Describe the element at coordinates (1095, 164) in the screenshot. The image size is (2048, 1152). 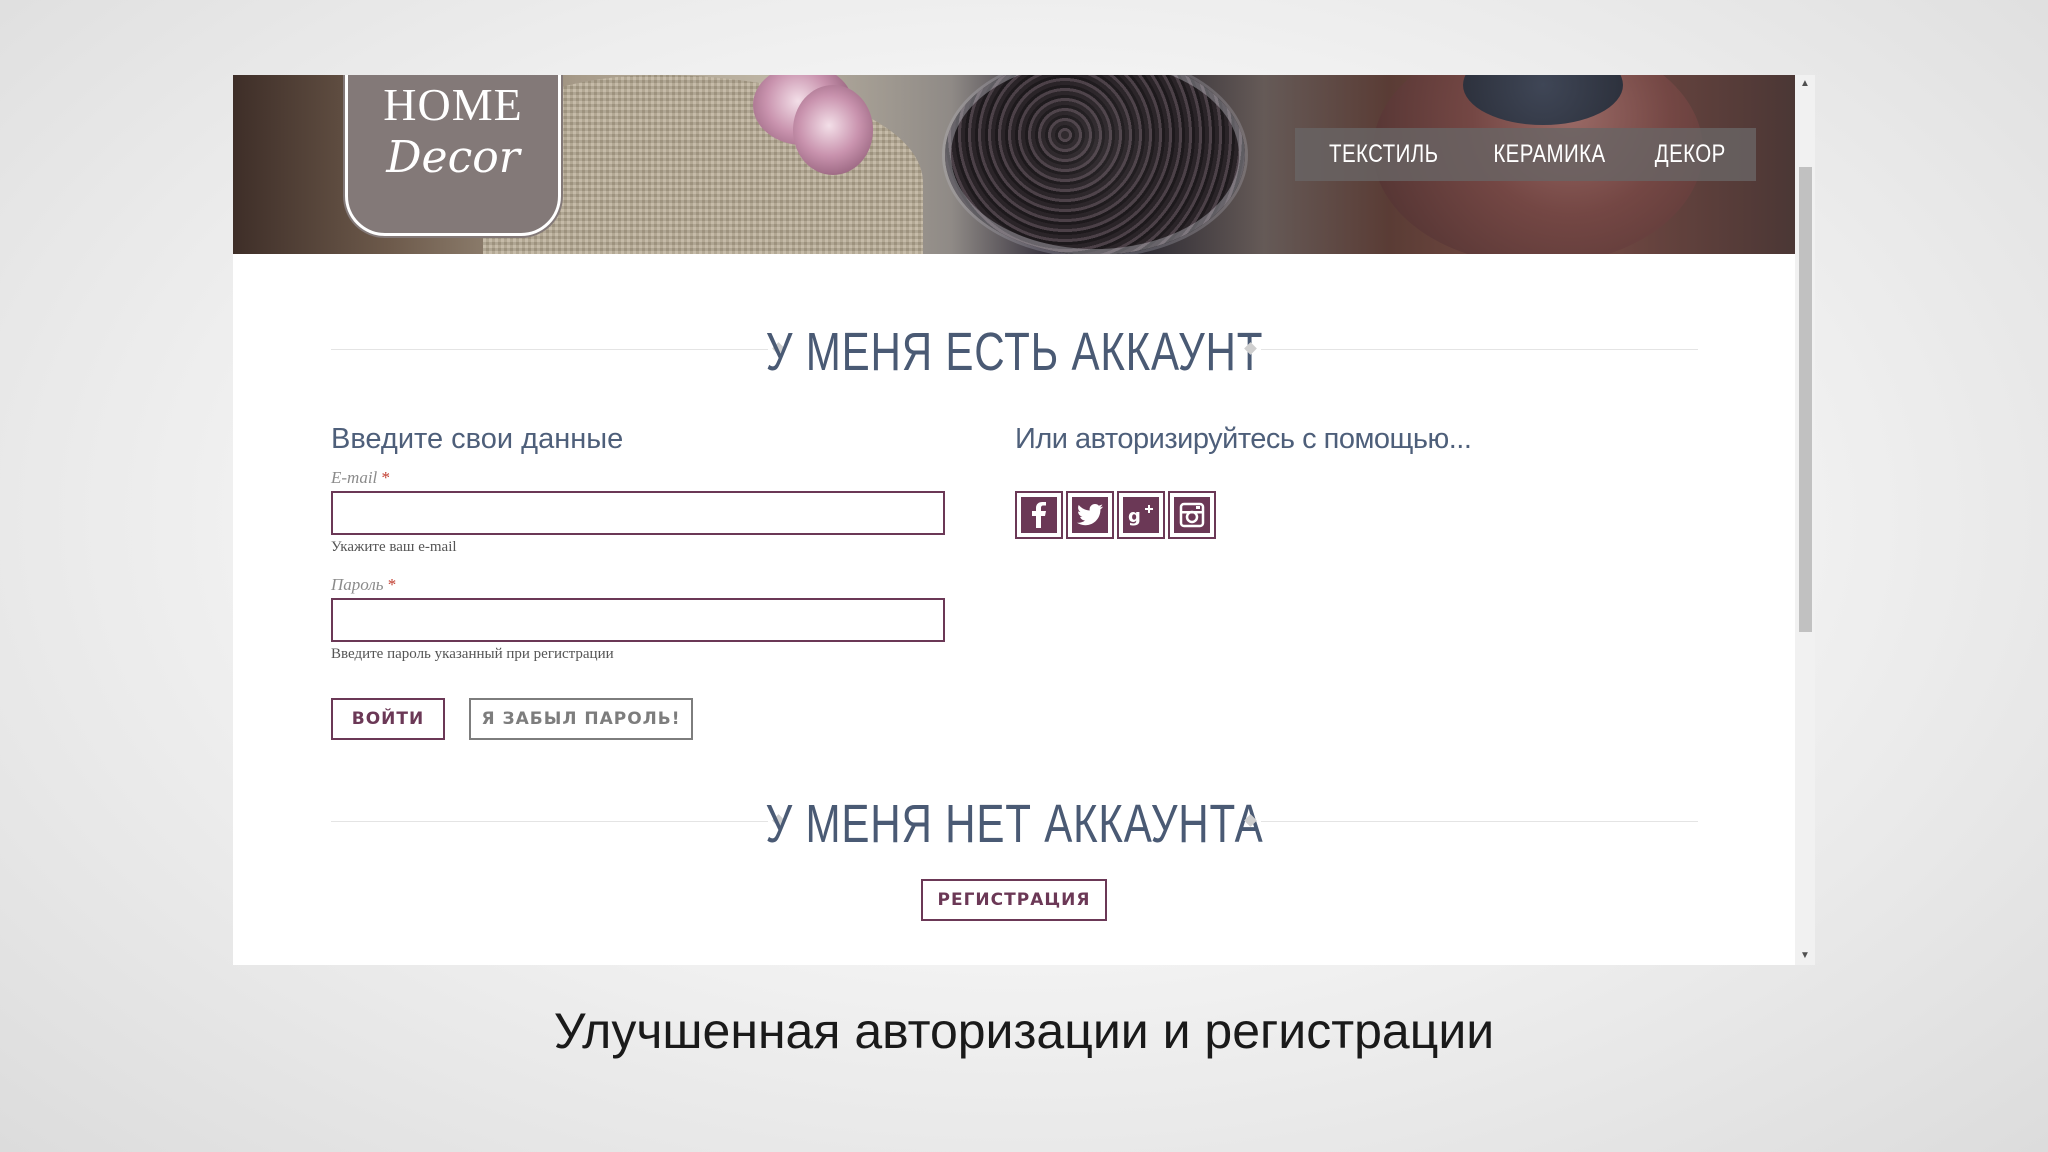
I see `tea-jar-image` at that location.